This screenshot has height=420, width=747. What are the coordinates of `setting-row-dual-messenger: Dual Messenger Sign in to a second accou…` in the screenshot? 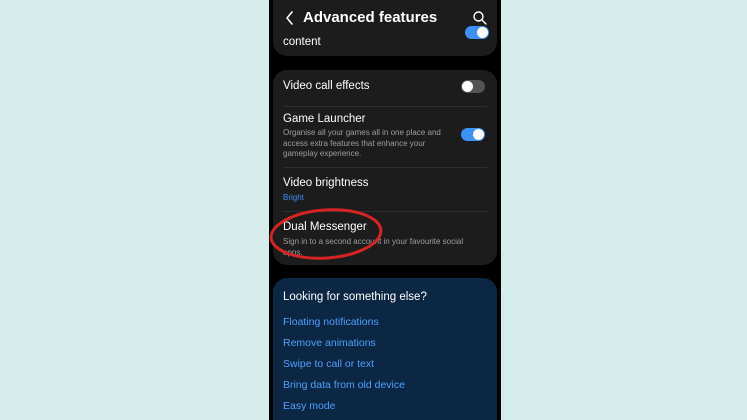 It's located at (385, 236).